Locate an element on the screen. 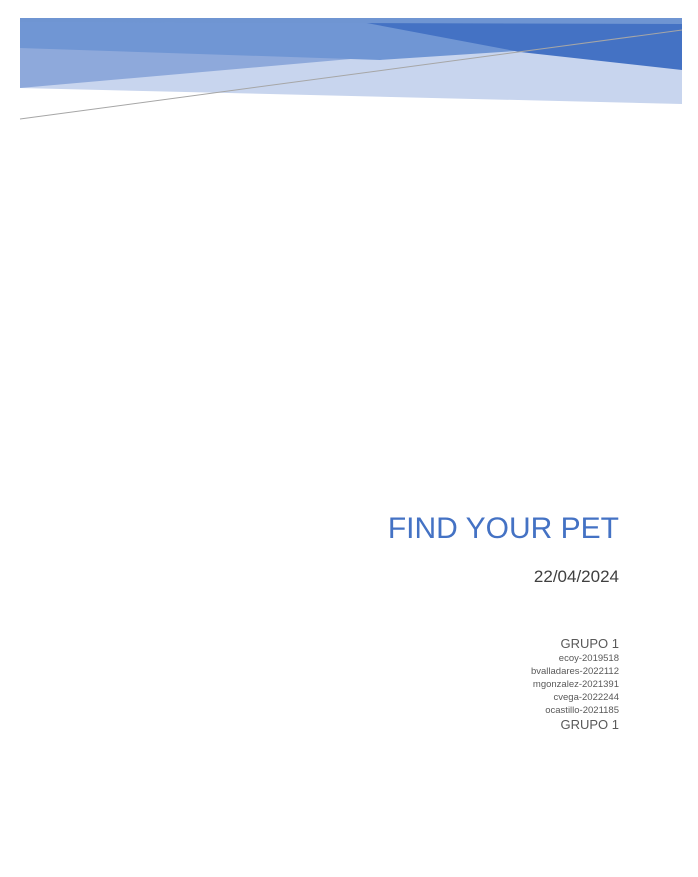  document-title: FIND YOUR PET is located at coordinates (503, 528).